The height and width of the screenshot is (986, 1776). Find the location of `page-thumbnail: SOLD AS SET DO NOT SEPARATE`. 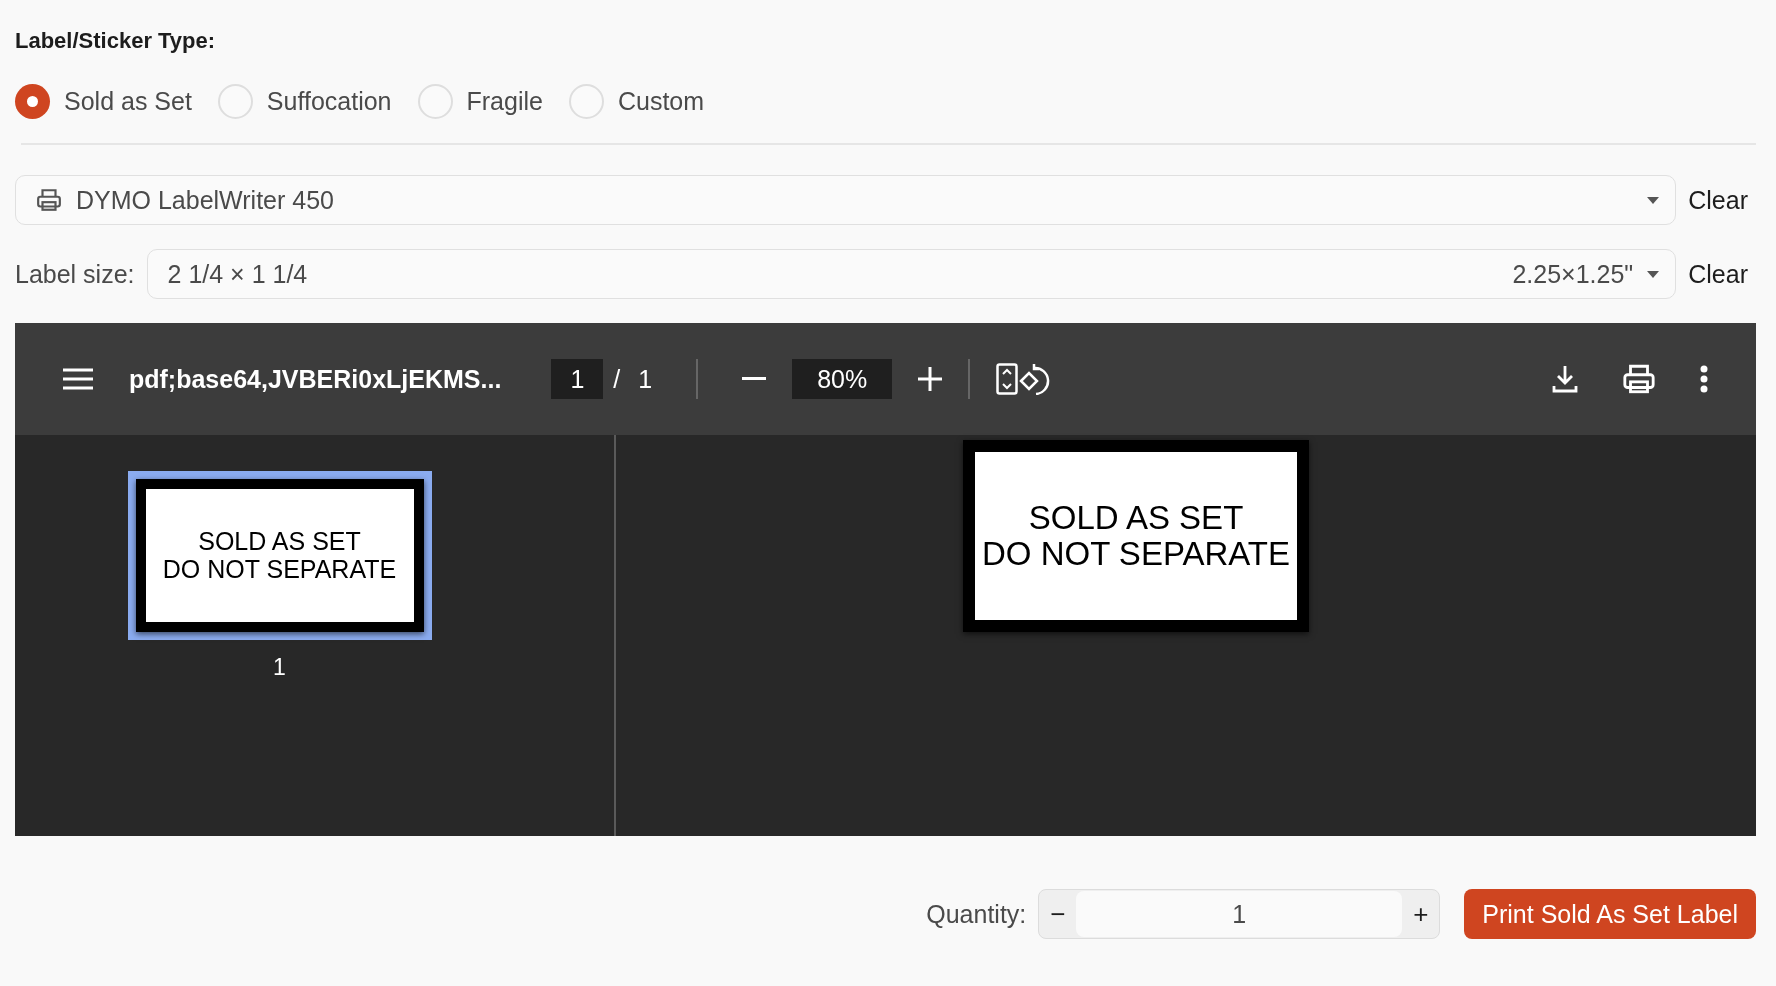

page-thumbnail: SOLD AS SET DO NOT SEPARATE is located at coordinates (279, 555).